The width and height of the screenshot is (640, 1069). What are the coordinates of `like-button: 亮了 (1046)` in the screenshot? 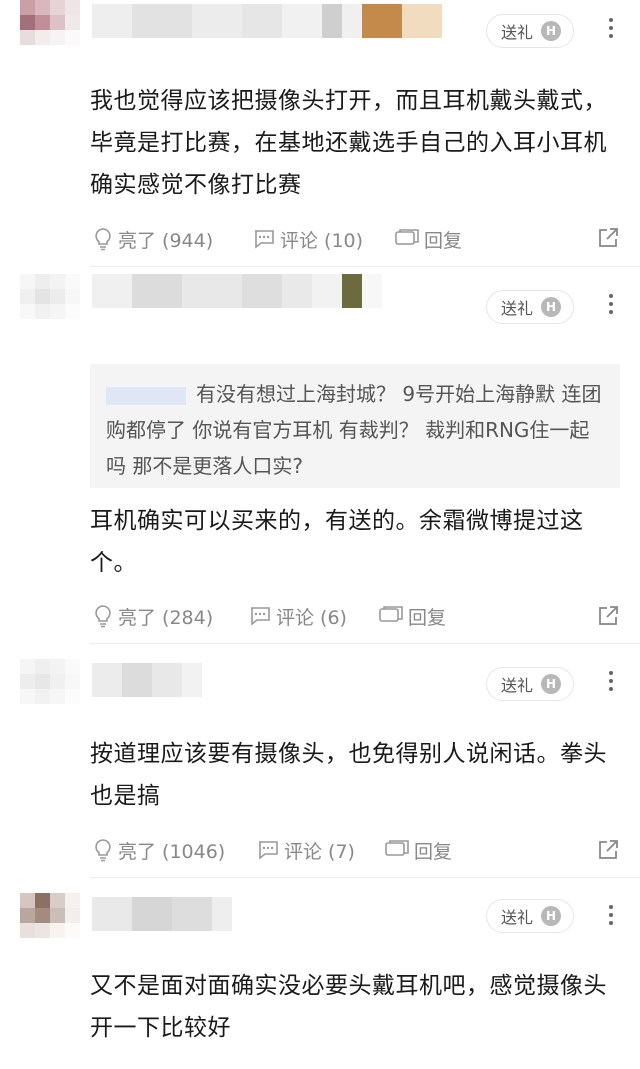 It's located at (174, 850).